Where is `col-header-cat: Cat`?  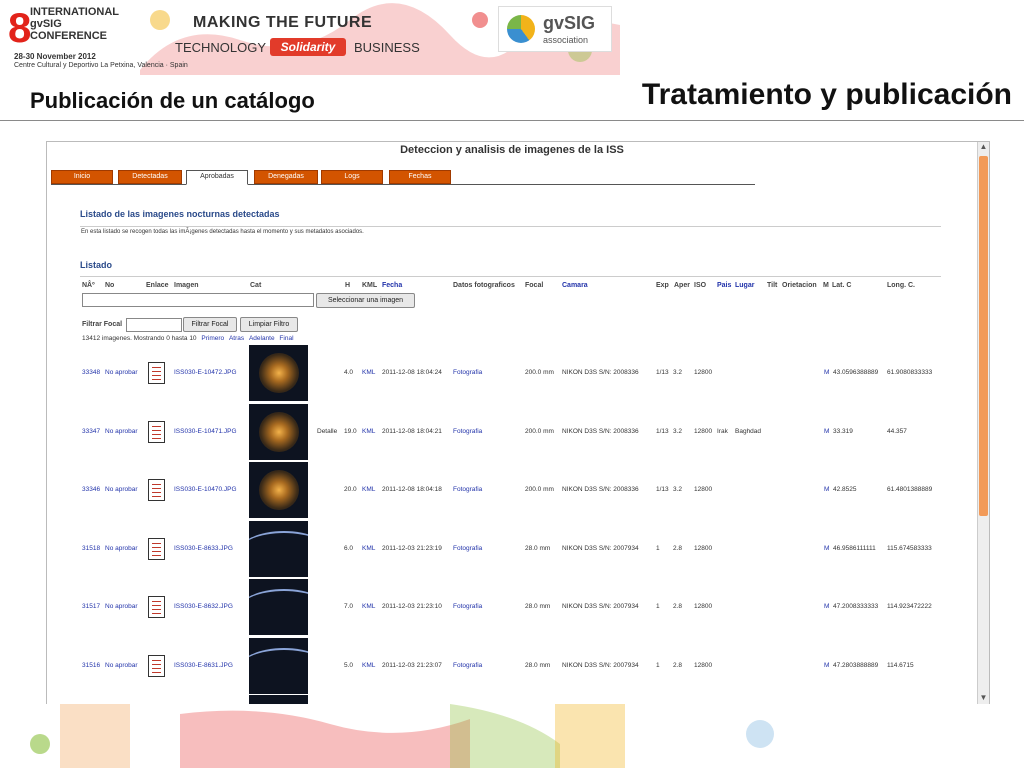
col-header-cat: Cat is located at coordinates (255, 285).